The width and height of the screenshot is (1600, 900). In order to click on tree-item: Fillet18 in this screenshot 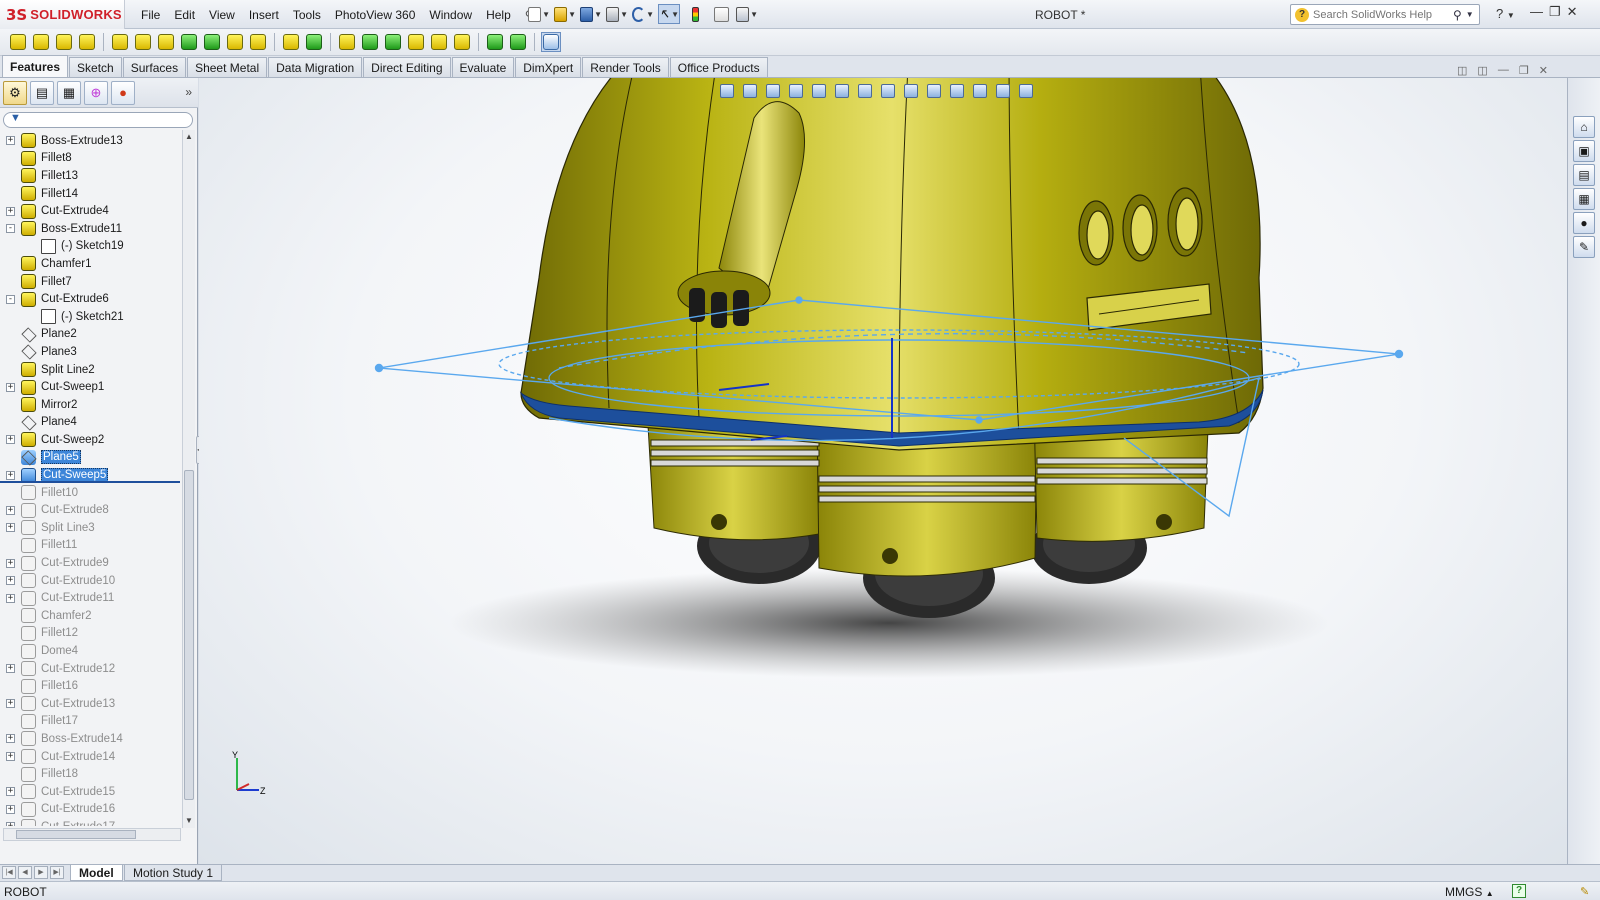, I will do `click(91, 774)`.